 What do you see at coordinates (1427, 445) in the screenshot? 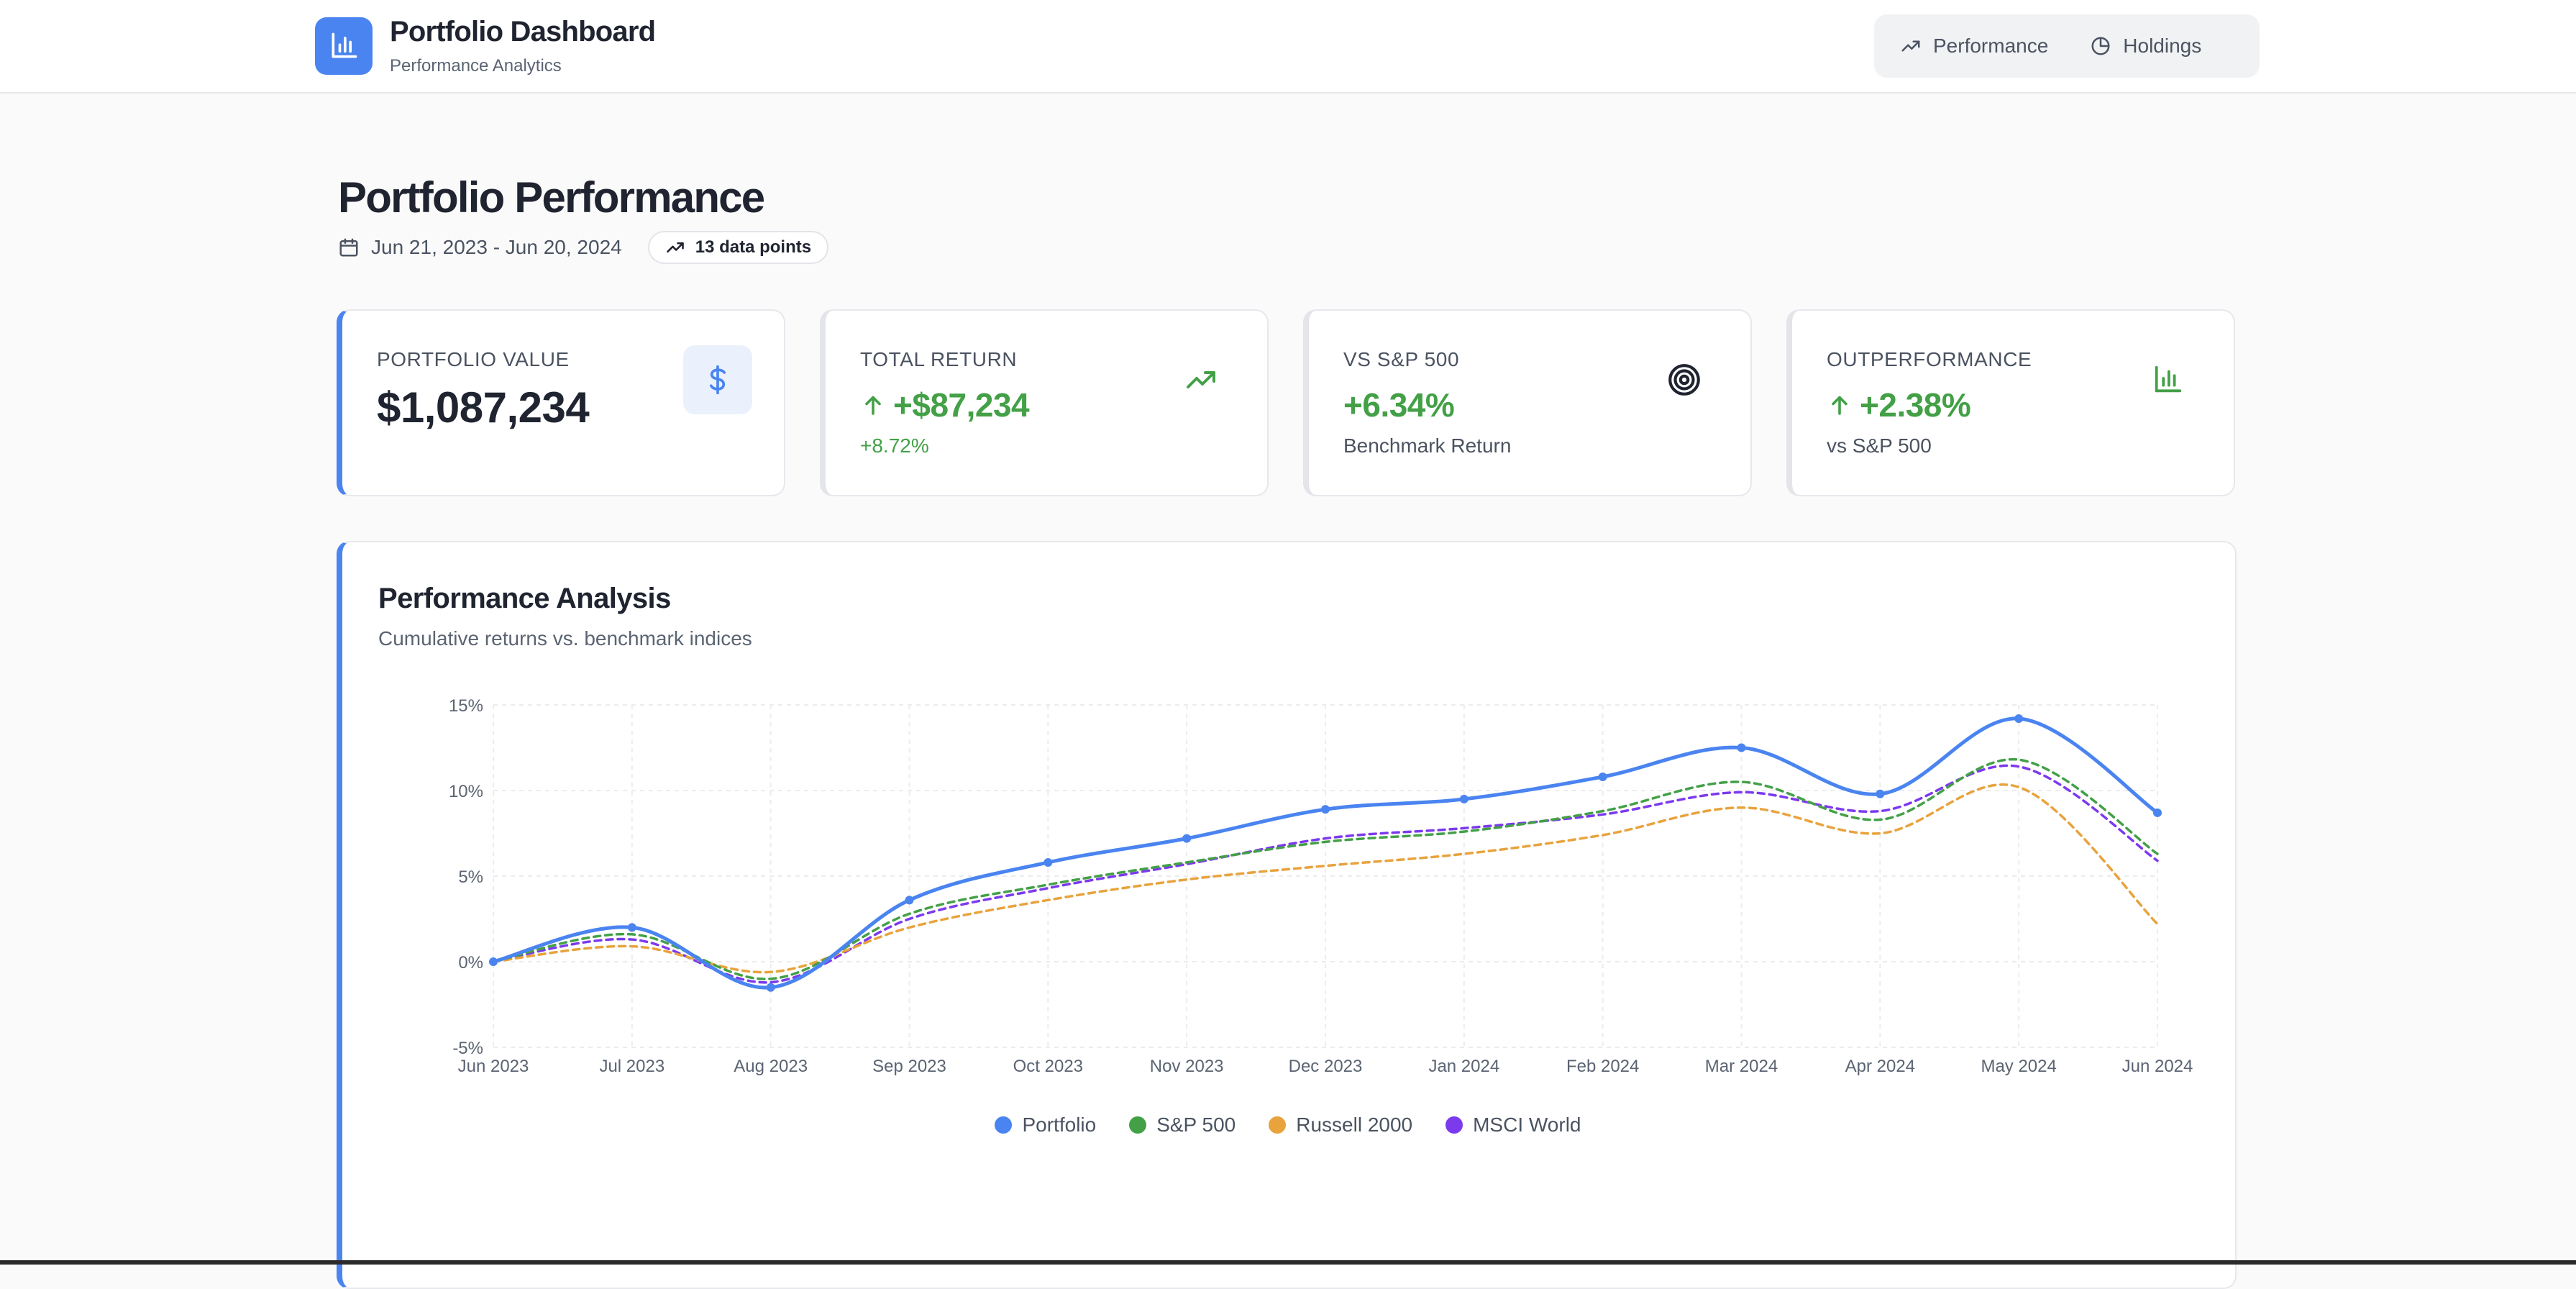
I see `card-sub: Benchmark Return` at bounding box center [1427, 445].